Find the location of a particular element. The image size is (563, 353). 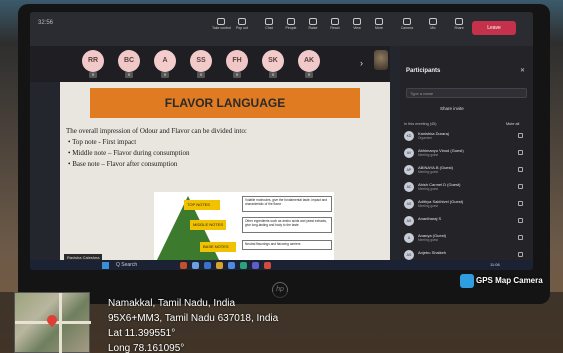

participant-avatar: AK is located at coordinates (309, 61).